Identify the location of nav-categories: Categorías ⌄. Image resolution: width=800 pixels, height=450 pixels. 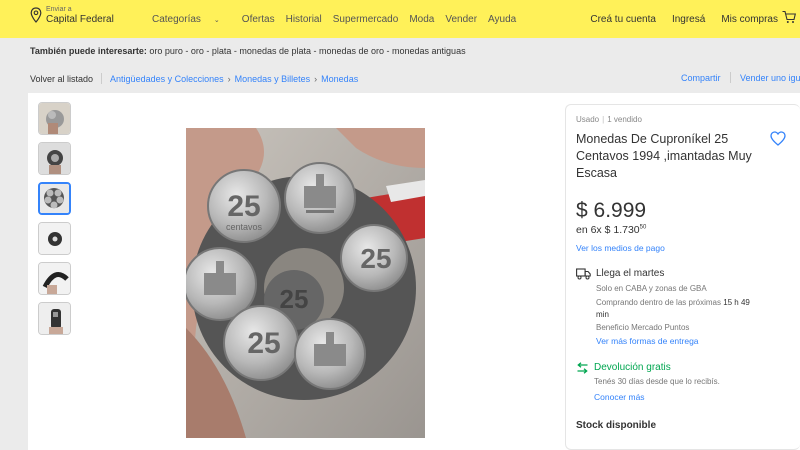
(191, 19).